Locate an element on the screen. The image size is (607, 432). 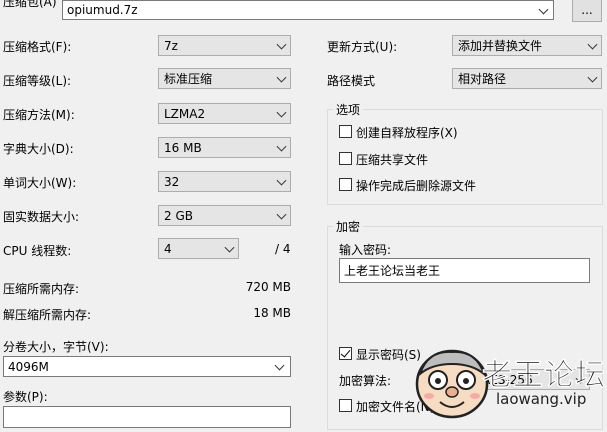
watermark: 老王论坛 laowang.vip is located at coordinates (508, 387).